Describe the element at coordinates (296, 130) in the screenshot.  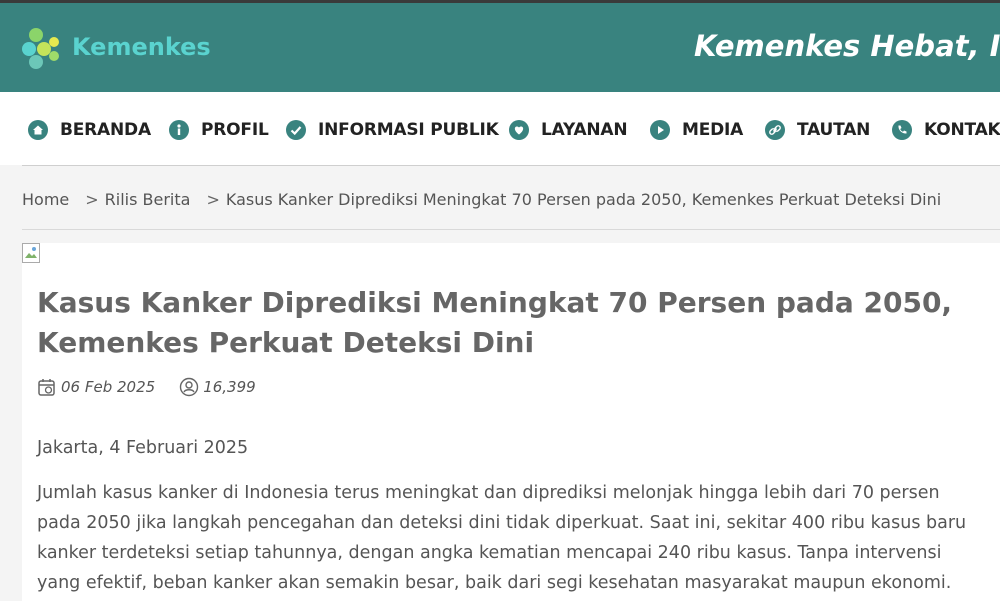
I see `check-circle-icon` at that location.